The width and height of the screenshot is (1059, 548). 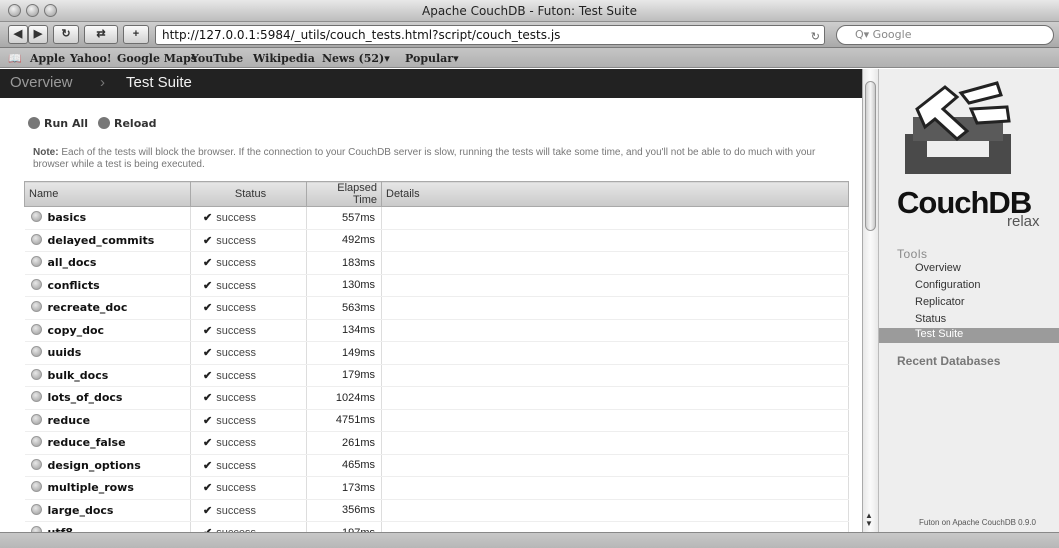 I want to click on bookmark-item: YouTube, so click(x=217, y=58).